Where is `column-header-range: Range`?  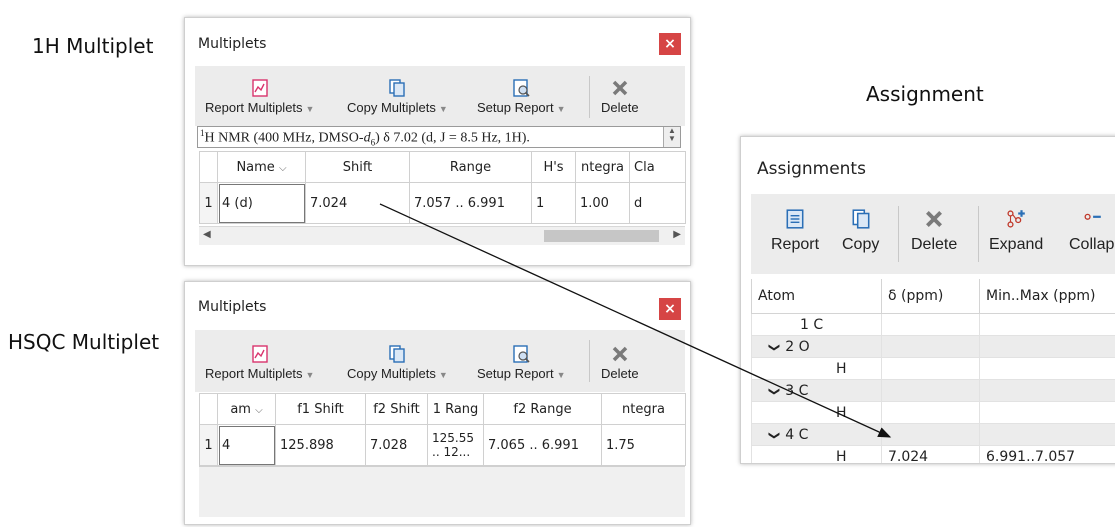
column-header-range: Range is located at coordinates (470, 167).